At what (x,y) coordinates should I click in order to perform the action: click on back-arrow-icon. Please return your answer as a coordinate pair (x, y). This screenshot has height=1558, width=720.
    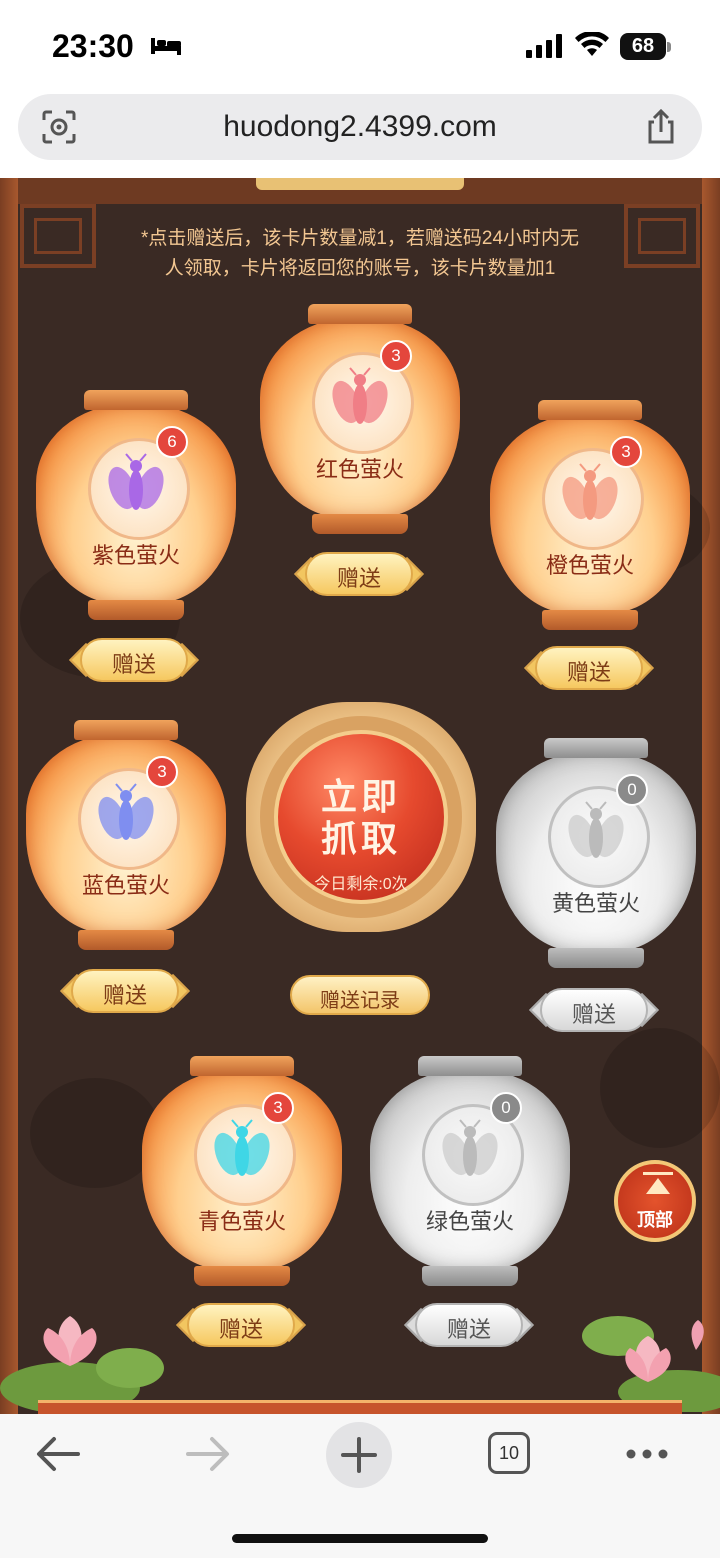
    Looking at the image, I should click on (58, 1454).